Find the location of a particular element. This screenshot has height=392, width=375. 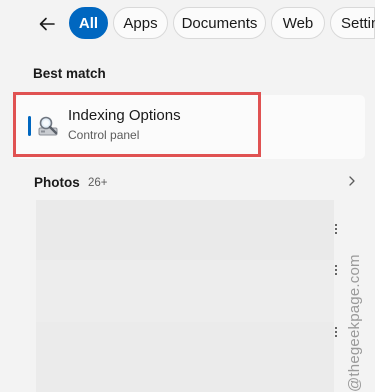

filter-chip-settings: Settin is located at coordinates (352, 23).